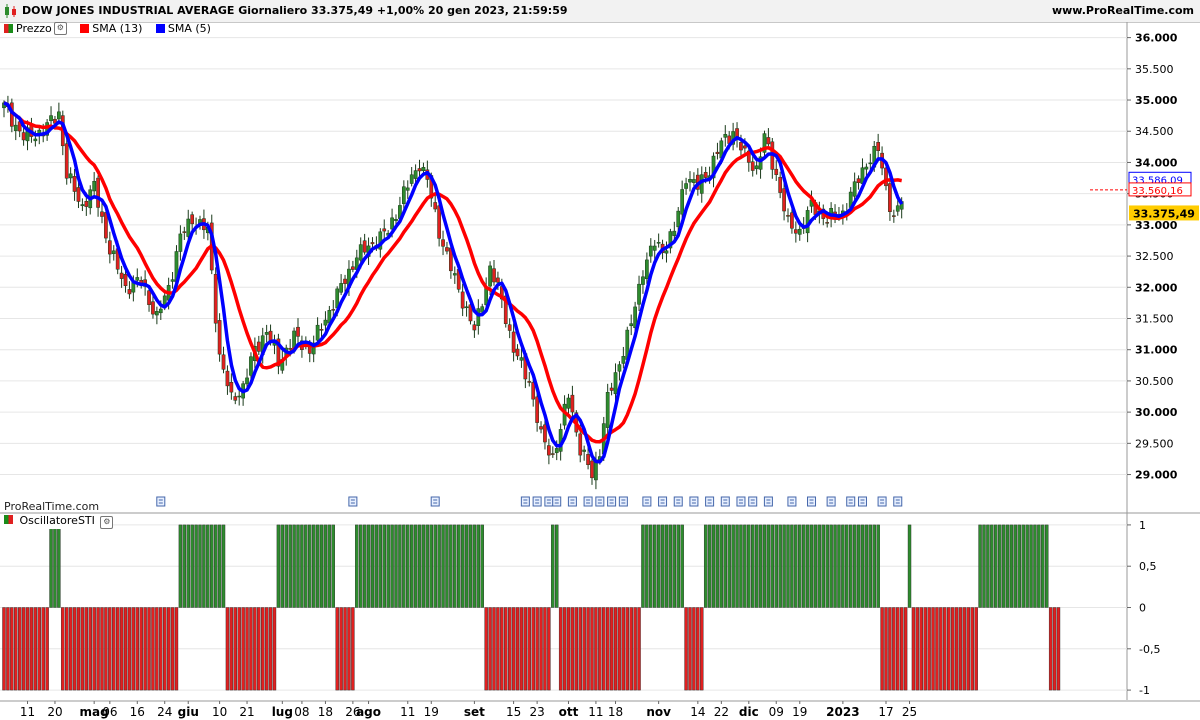 The width and height of the screenshot is (1200, 720). What do you see at coordinates (107, 522) in the screenshot?
I see `oscillator-wrench-icon: ⚙` at bounding box center [107, 522].